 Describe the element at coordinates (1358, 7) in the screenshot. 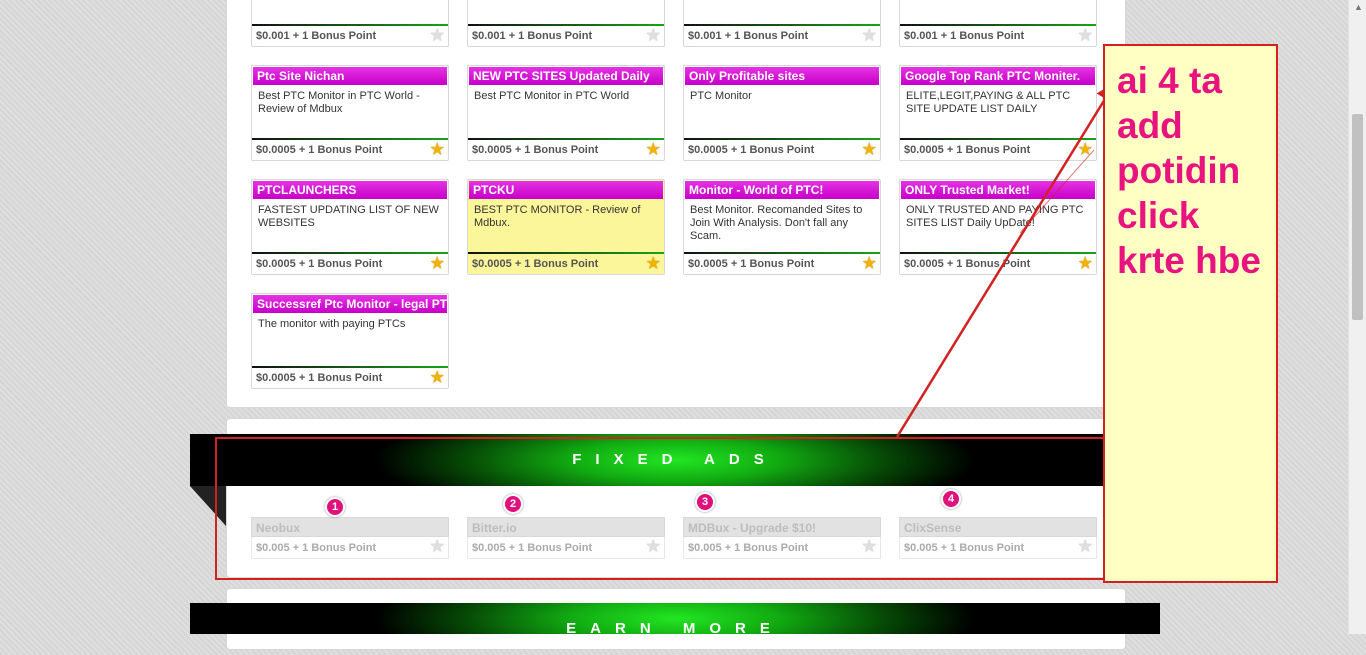

I see `scroll-up-icon: ▲` at that location.